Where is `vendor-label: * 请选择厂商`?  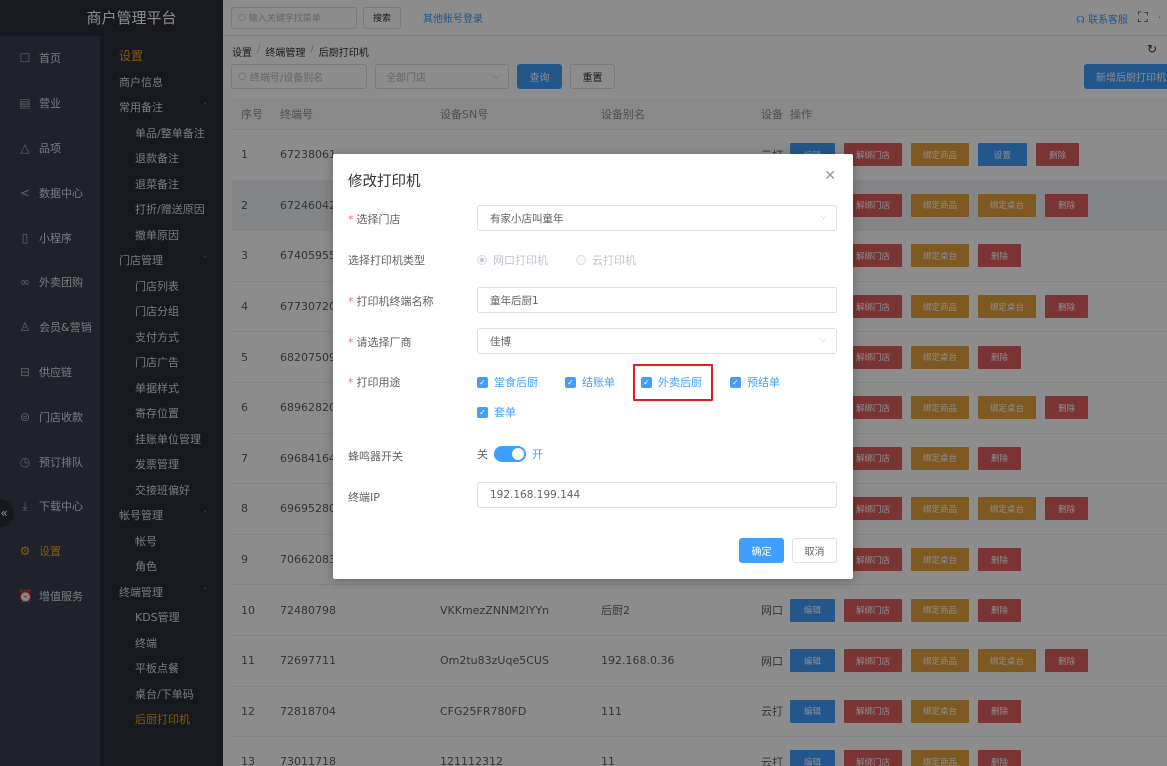 vendor-label: * 请选择厂商 is located at coordinates (380, 342).